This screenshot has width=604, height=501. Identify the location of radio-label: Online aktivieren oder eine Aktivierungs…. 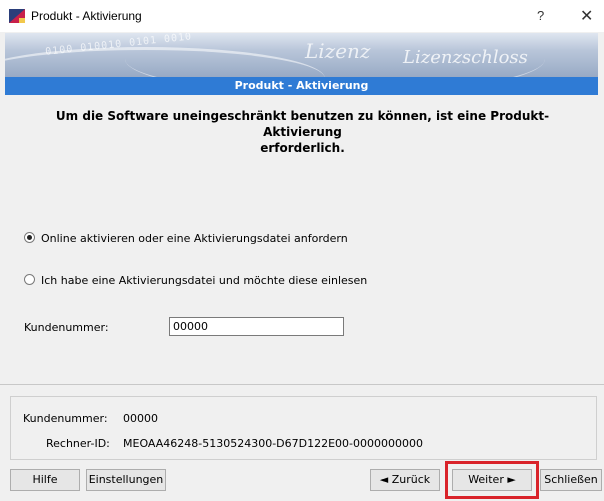
(194, 238).